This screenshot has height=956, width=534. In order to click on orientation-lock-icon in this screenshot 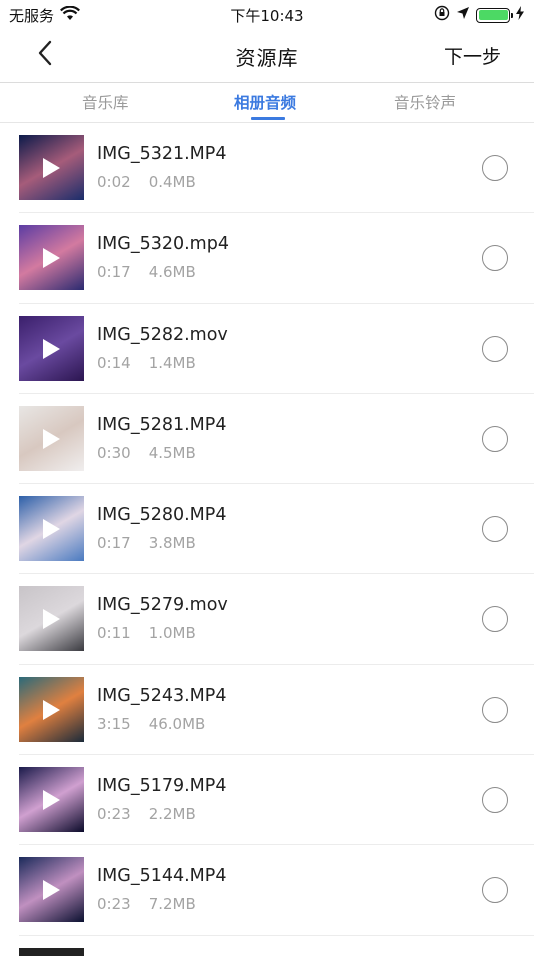, I will do `click(442, 15)`.